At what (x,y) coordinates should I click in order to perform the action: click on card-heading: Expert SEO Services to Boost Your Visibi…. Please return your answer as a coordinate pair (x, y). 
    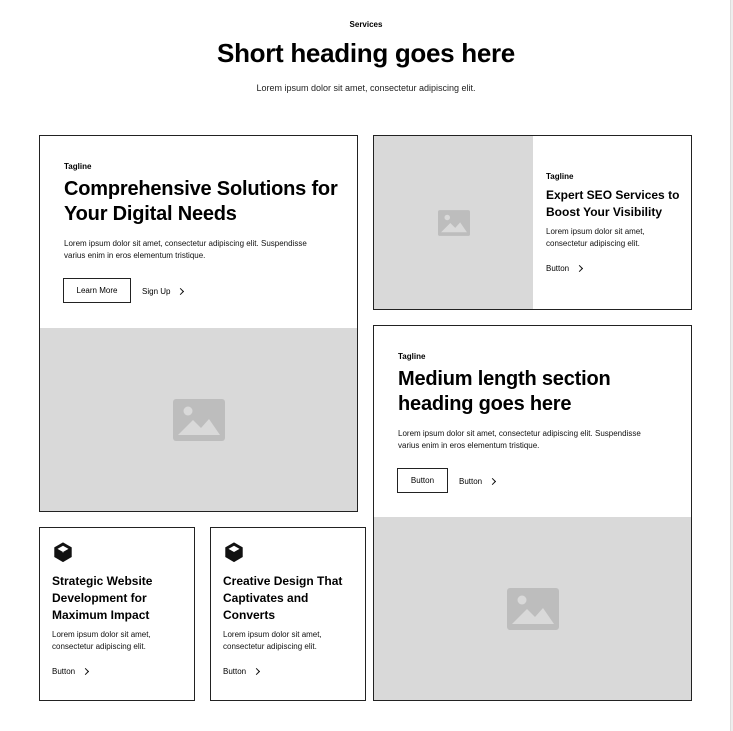
    Looking at the image, I should click on (613, 203).